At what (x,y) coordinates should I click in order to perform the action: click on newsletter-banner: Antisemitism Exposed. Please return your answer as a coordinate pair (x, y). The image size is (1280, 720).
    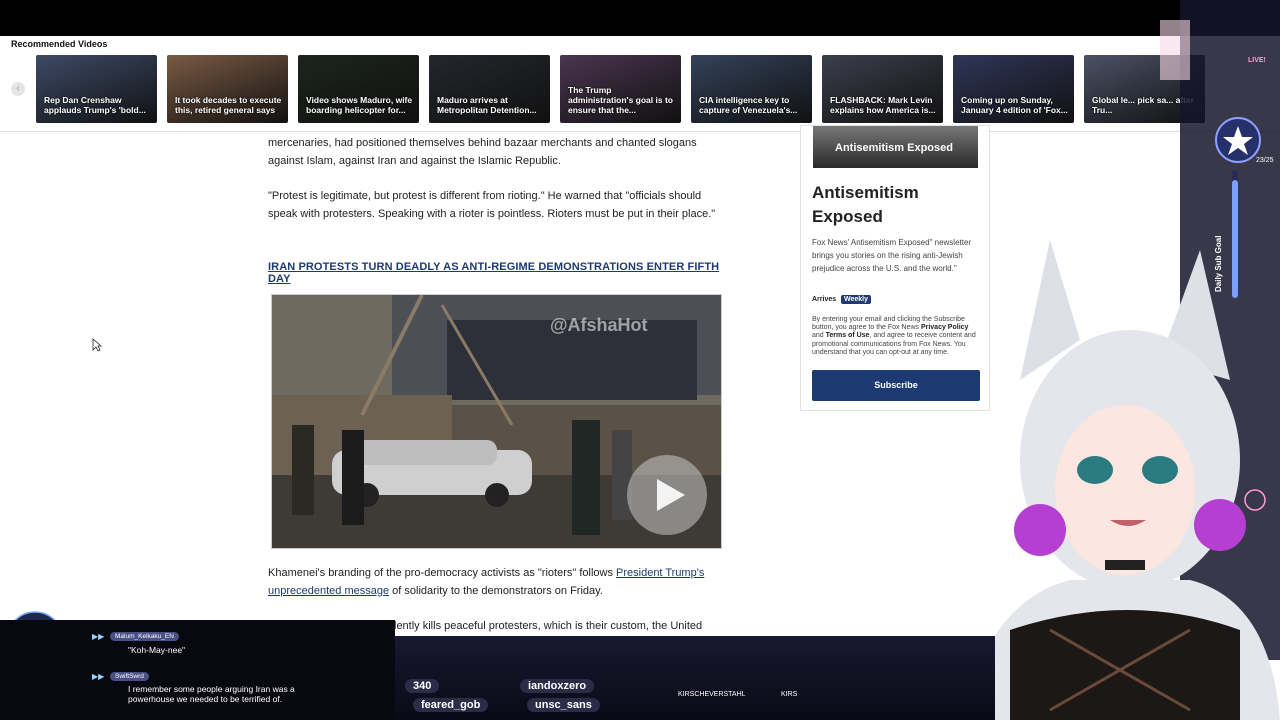
    Looking at the image, I should click on (895, 147).